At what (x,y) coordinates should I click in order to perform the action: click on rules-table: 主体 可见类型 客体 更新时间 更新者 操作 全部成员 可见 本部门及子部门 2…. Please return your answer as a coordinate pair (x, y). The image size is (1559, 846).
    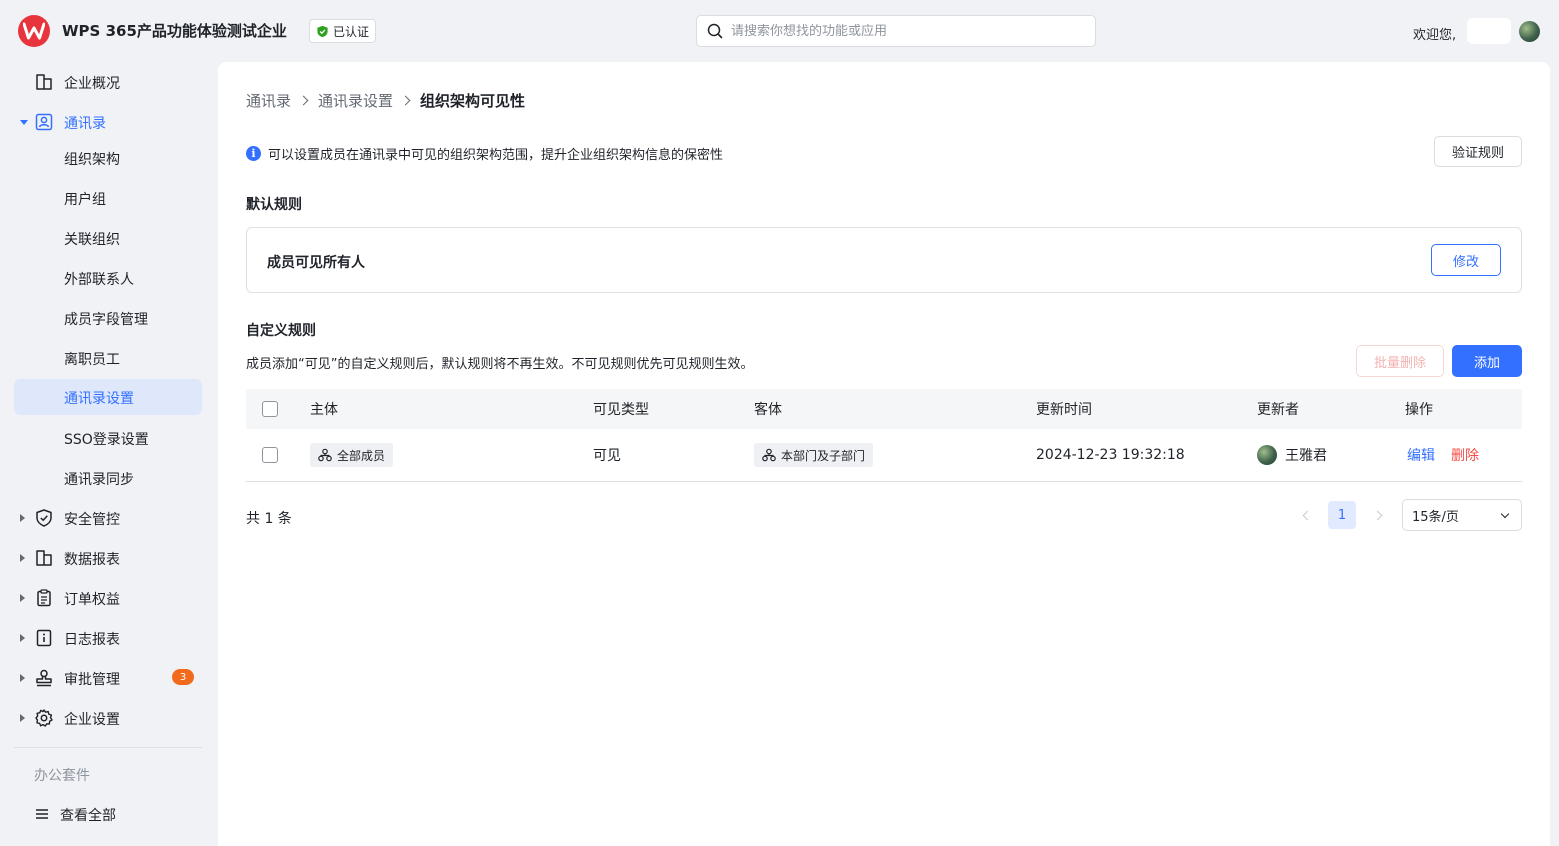
    Looking at the image, I should click on (884, 435).